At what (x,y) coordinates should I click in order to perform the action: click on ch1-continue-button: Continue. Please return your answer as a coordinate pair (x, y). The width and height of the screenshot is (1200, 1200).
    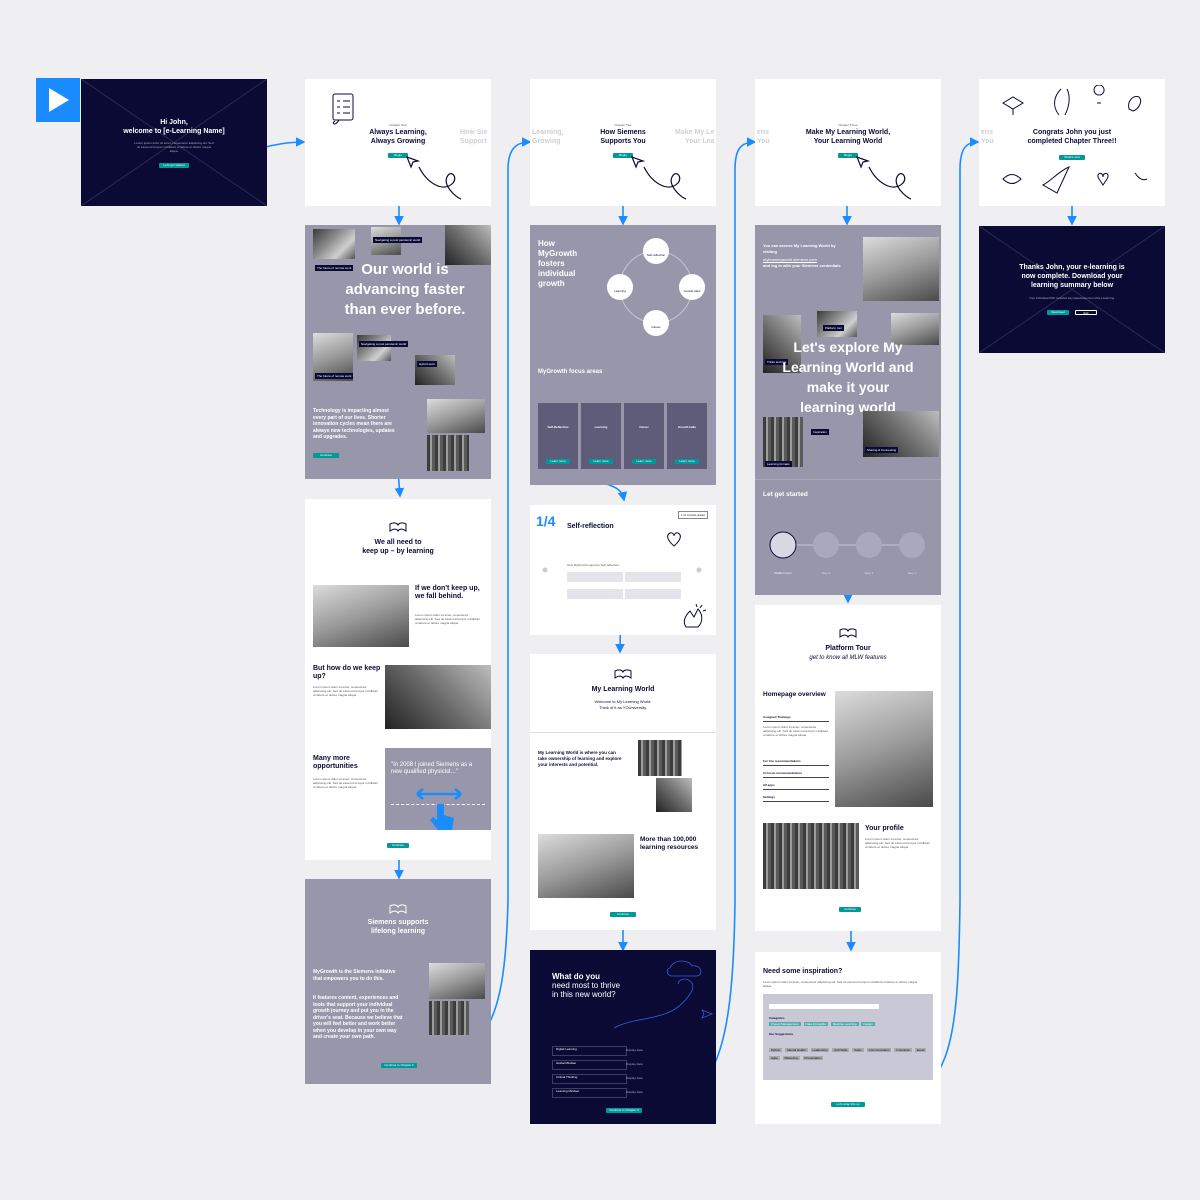
    Looking at the image, I should click on (326, 455).